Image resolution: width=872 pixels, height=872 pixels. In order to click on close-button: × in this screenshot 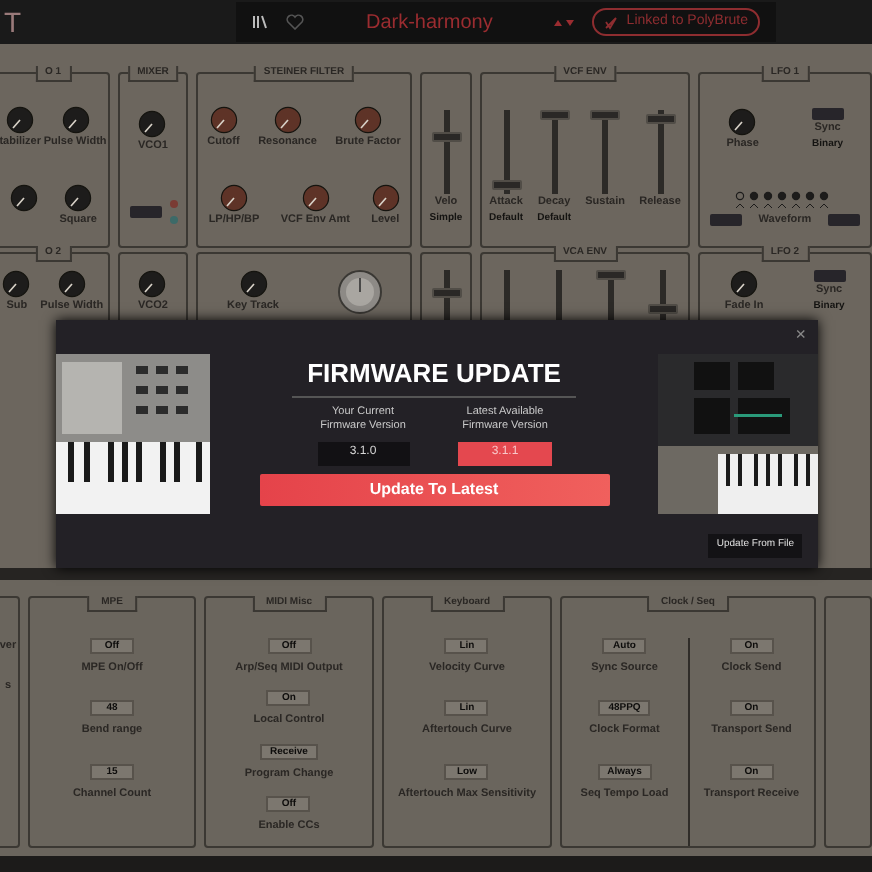, I will do `click(800, 335)`.